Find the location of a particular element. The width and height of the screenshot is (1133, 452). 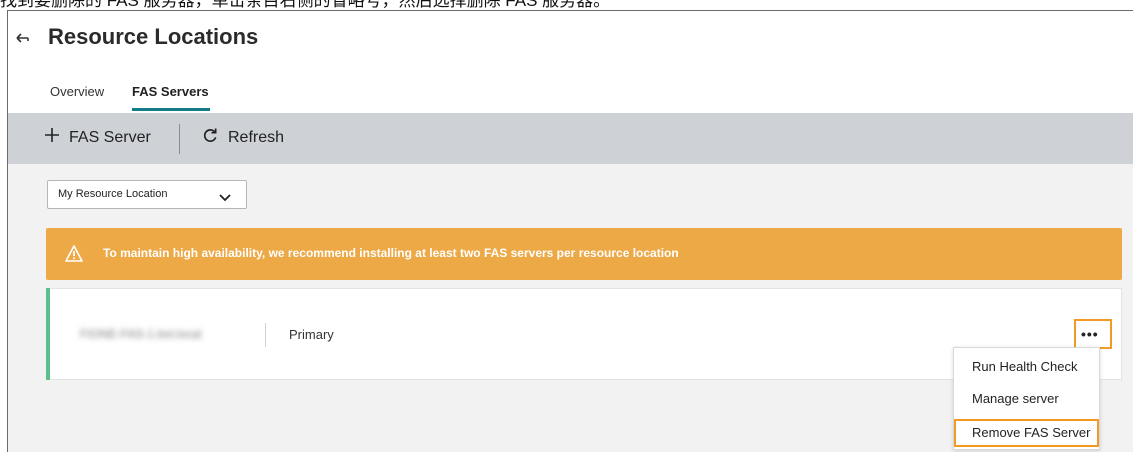

warning-icon is located at coordinates (74, 253).